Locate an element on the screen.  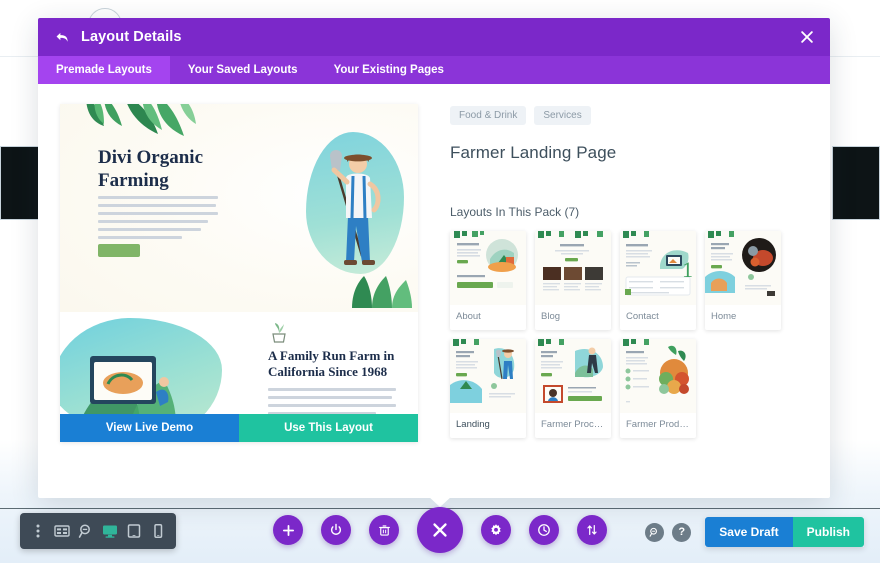
preview-hero-paragraph is located at coordinates (158, 220).